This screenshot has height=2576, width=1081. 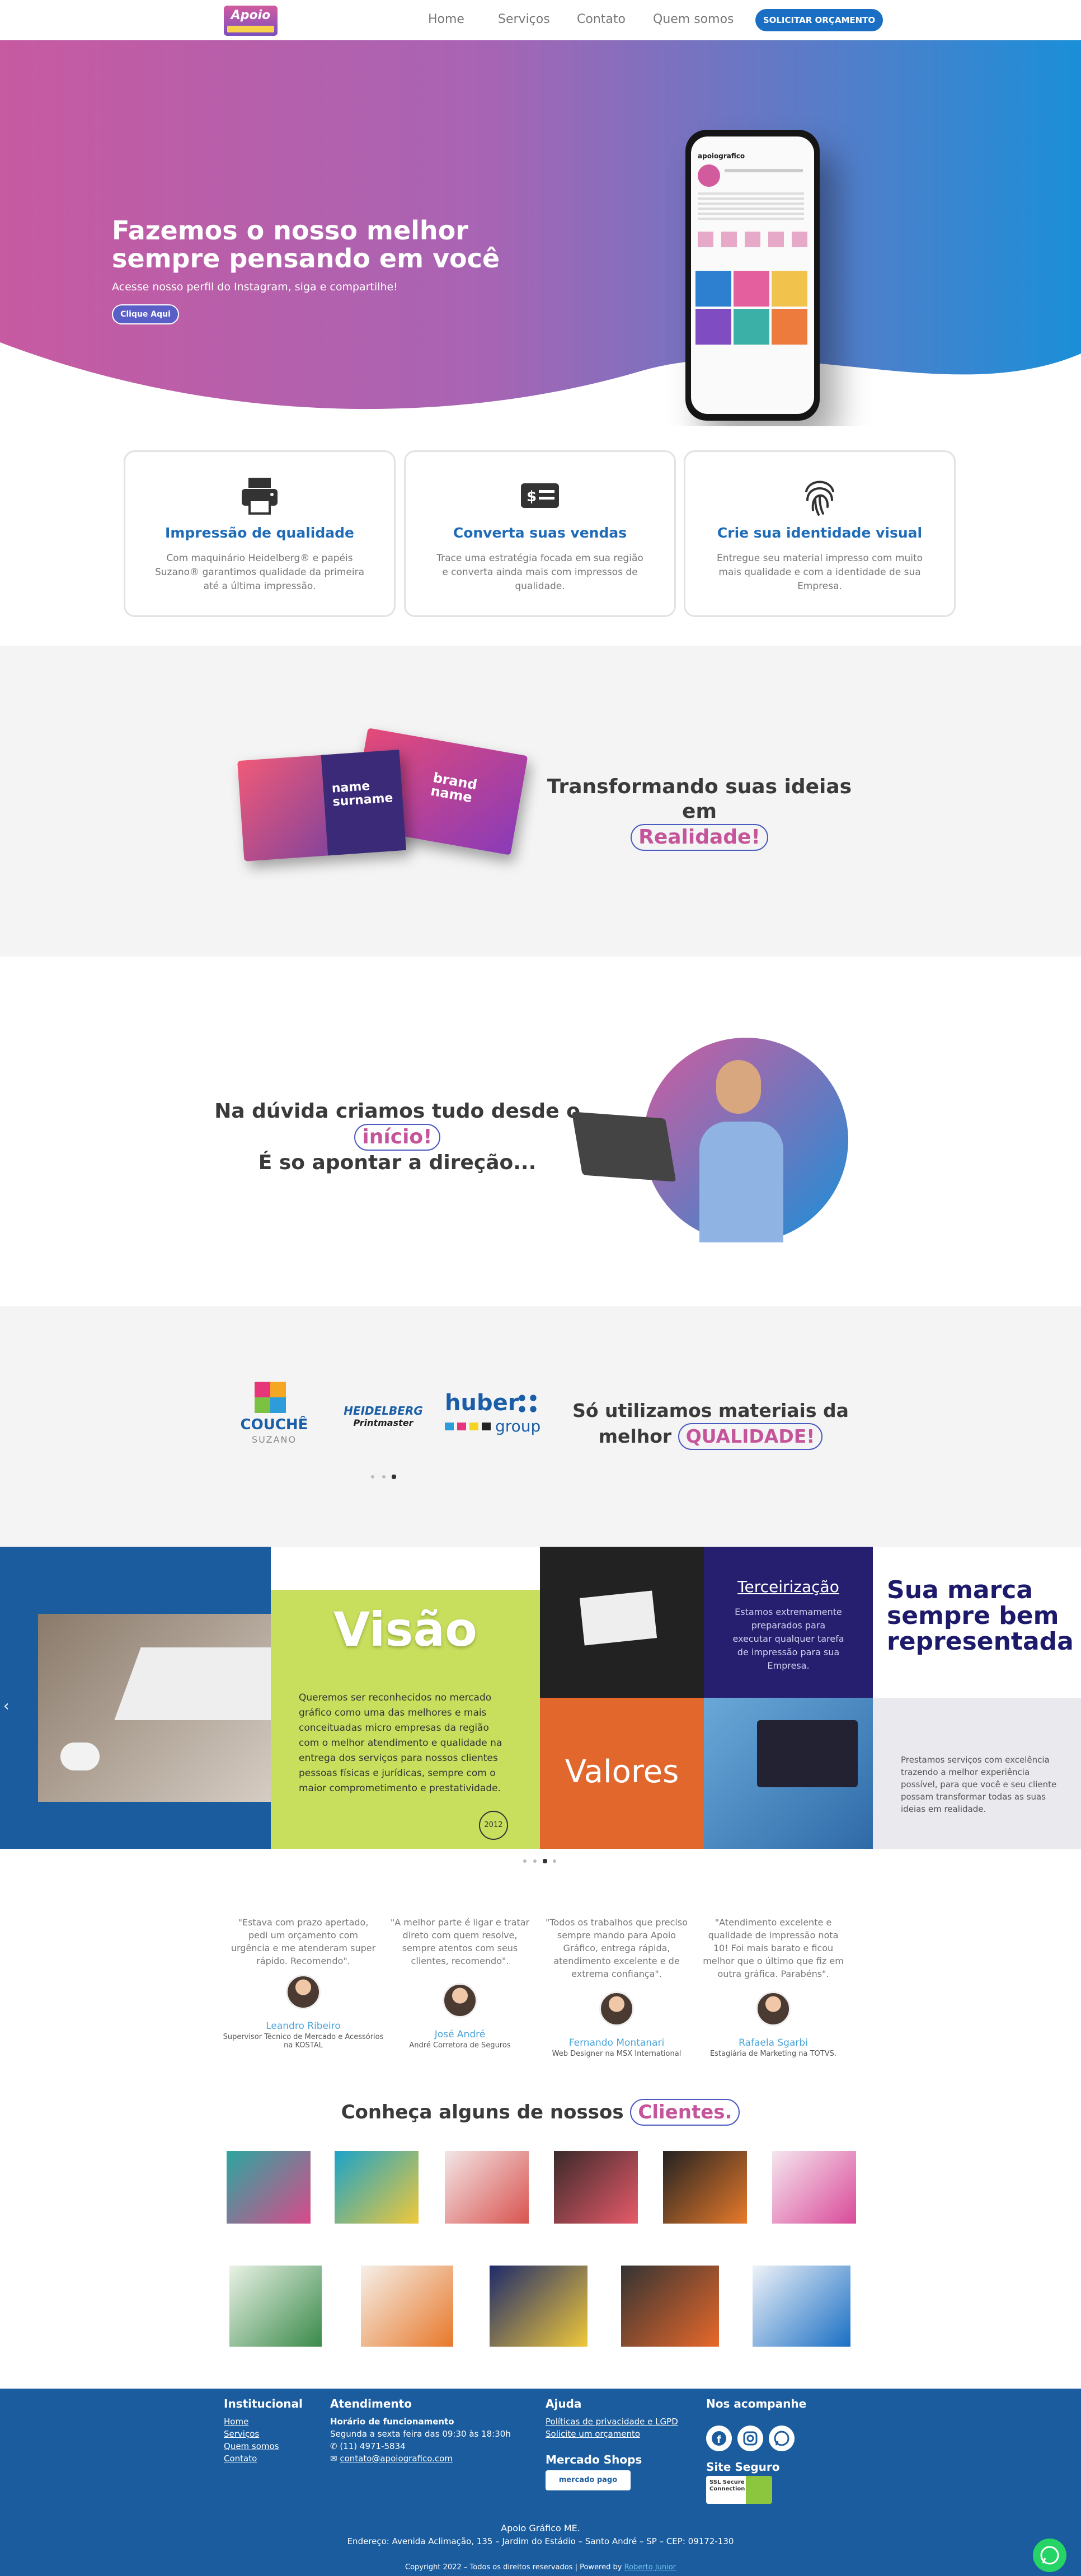 What do you see at coordinates (564, 2403) in the screenshot?
I see `footer-help-title: Ajuda` at bounding box center [564, 2403].